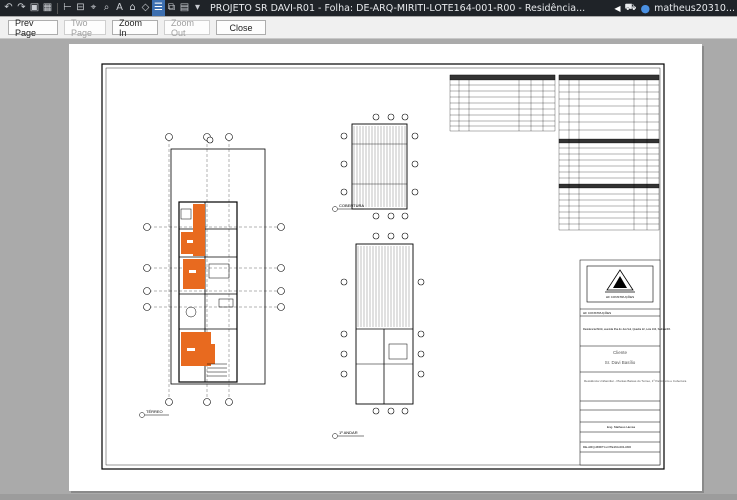  Describe the element at coordinates (33, 28) in the screenshot. I see `prev-page-button: Prev Page` at that location.